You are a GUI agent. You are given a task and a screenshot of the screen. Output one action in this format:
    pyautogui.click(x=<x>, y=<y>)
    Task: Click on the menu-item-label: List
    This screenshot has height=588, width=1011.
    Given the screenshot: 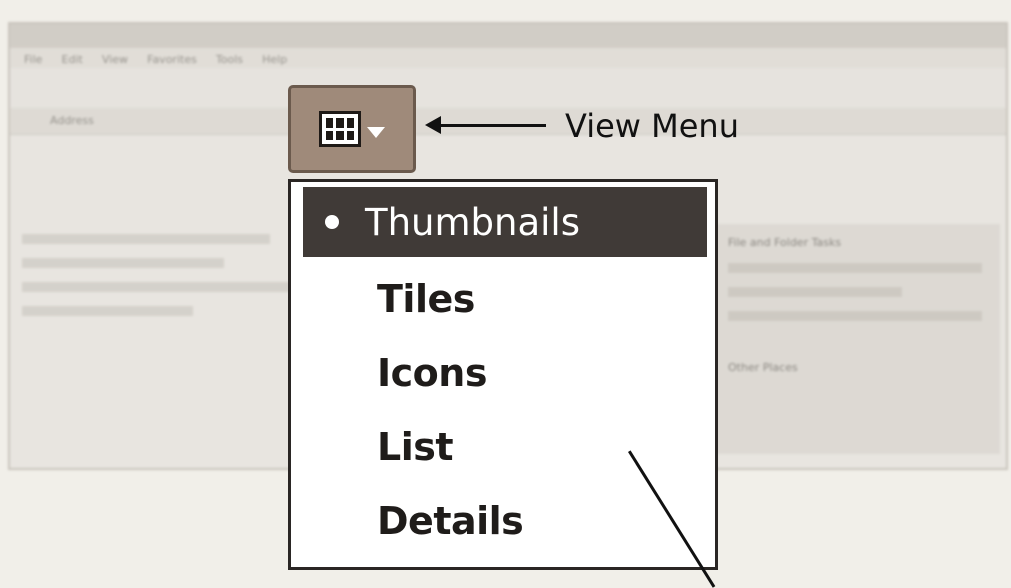 What is the action you would take?
    pyautogui.click(x=415, y=447)
    